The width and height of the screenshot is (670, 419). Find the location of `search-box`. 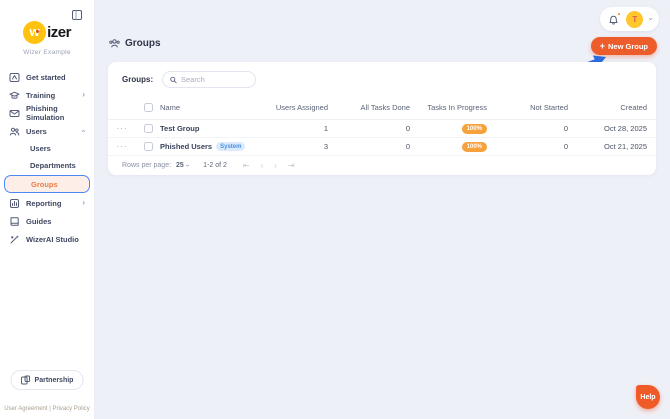

search-box is located at coordinates (209, 79).